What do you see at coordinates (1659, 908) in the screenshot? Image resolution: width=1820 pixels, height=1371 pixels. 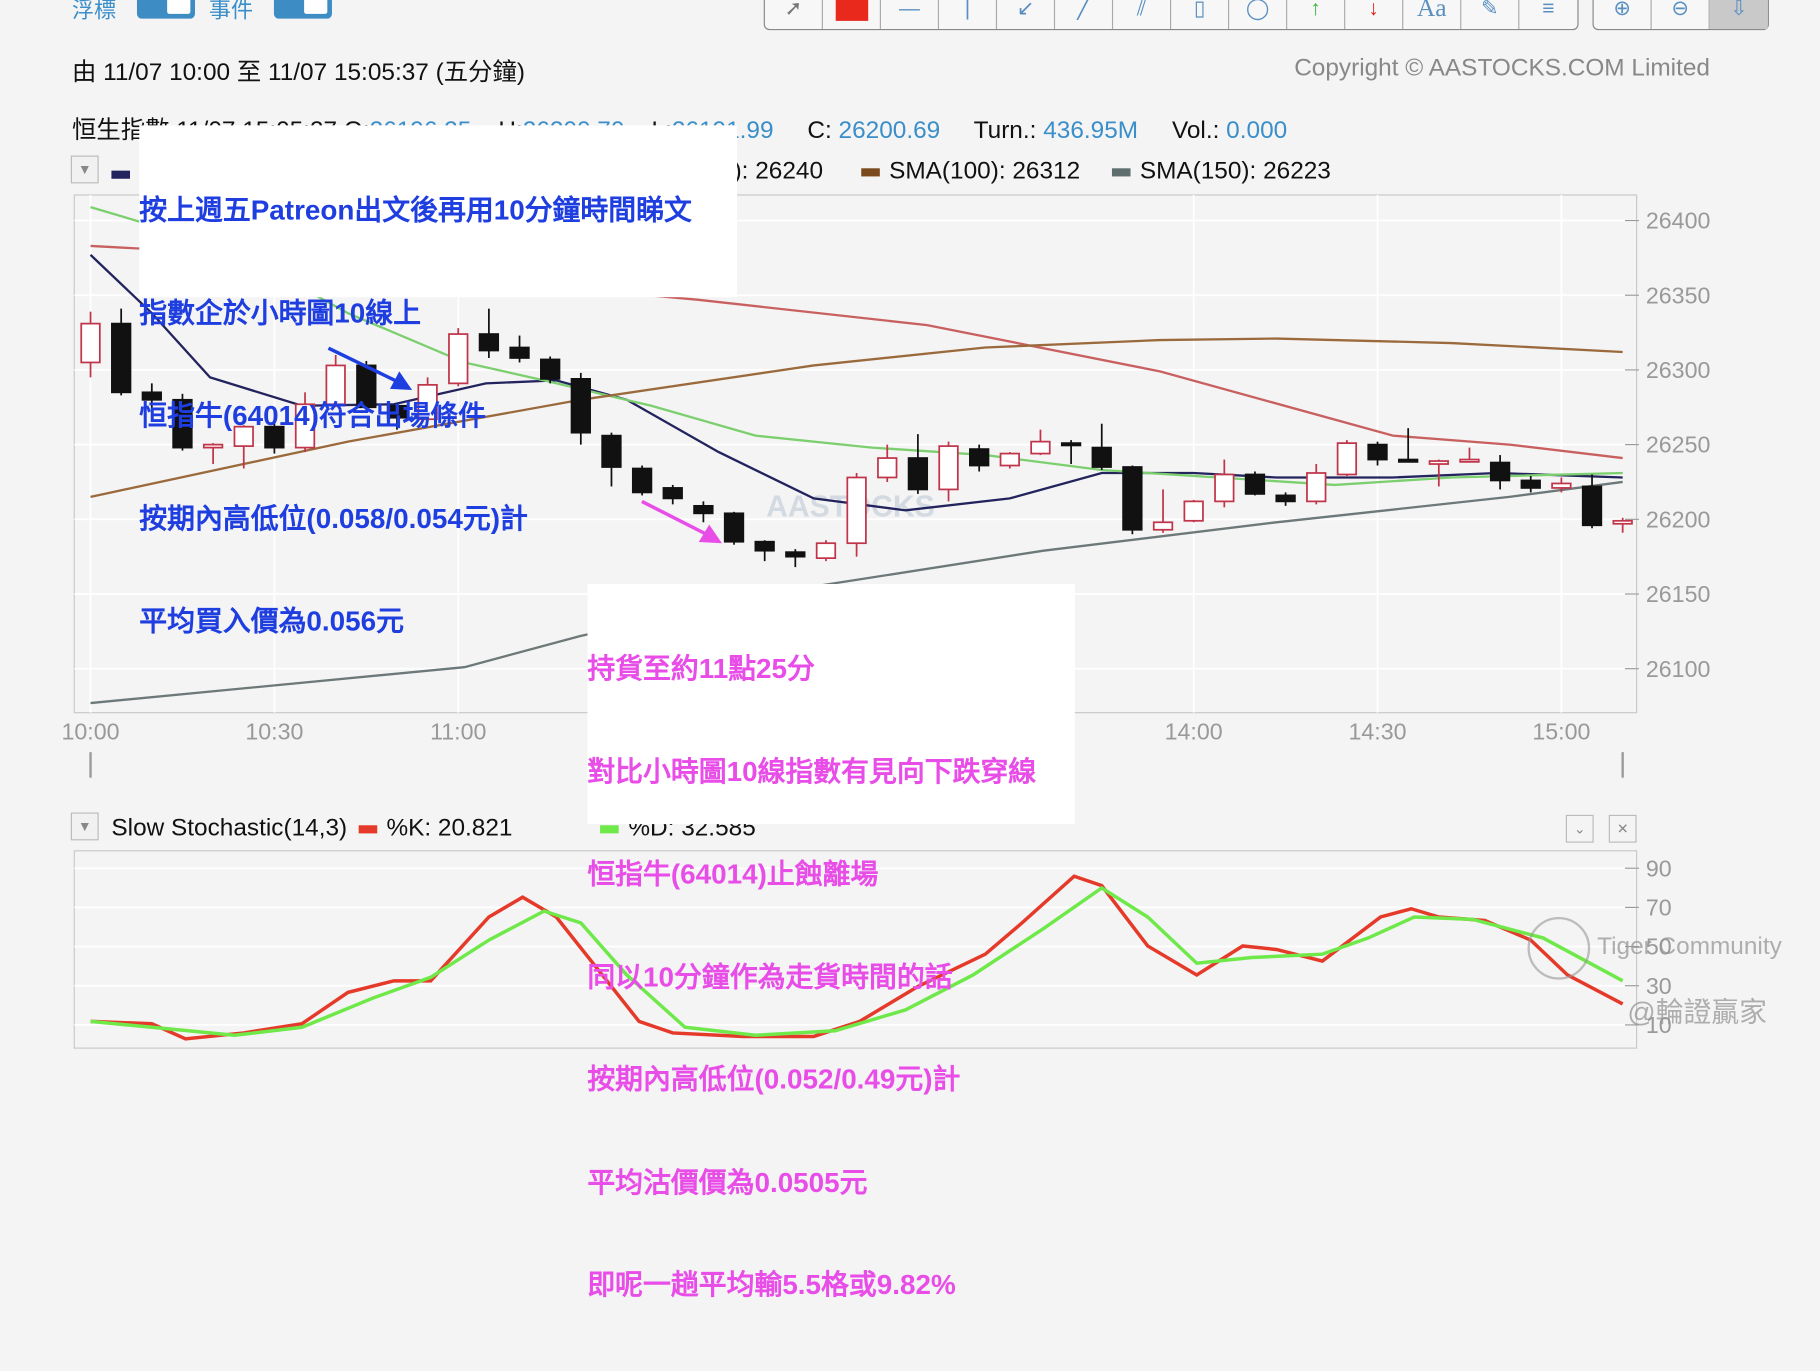 I see `stoch-tick-label: 70` at bounding box center [1659, 908].